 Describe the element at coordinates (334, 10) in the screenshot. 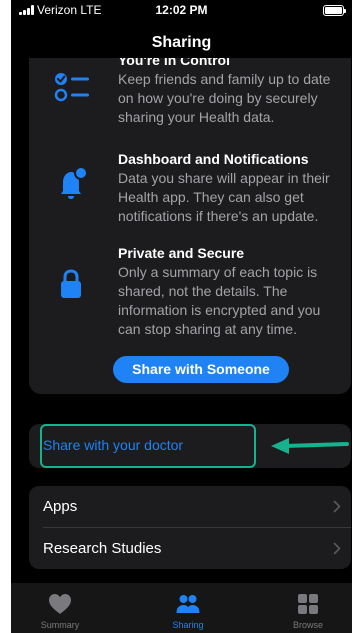

I see `battery-icon` at that location.